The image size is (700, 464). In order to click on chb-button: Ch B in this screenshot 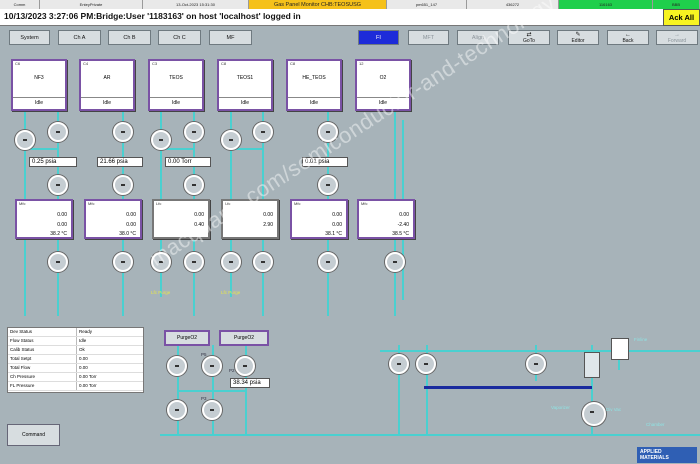, I will do `click(129, 37)`.